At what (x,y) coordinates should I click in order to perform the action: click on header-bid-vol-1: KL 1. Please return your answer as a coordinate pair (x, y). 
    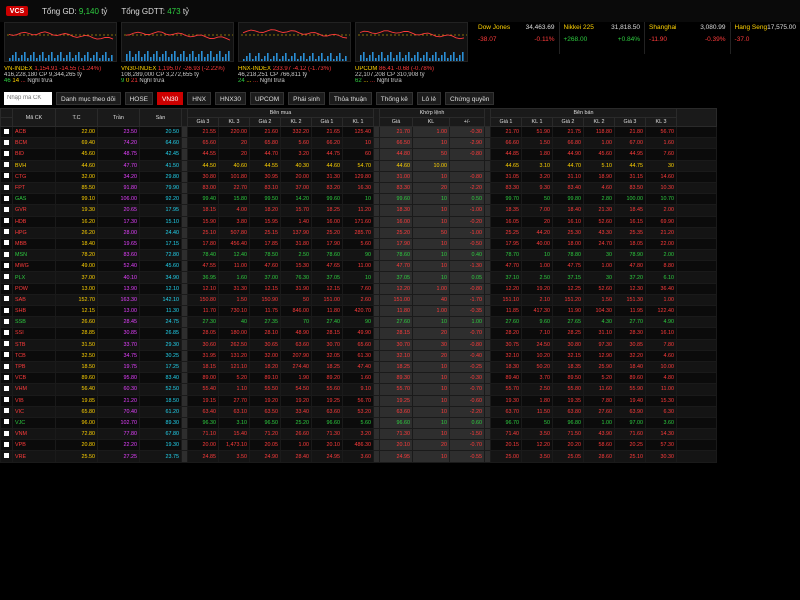
    Looking at the image, I should click on (358, 122).